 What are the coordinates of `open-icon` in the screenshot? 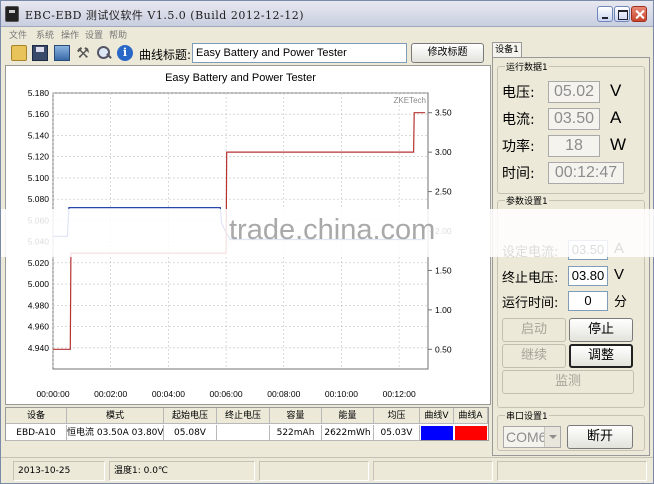 It's located at (19, 53).